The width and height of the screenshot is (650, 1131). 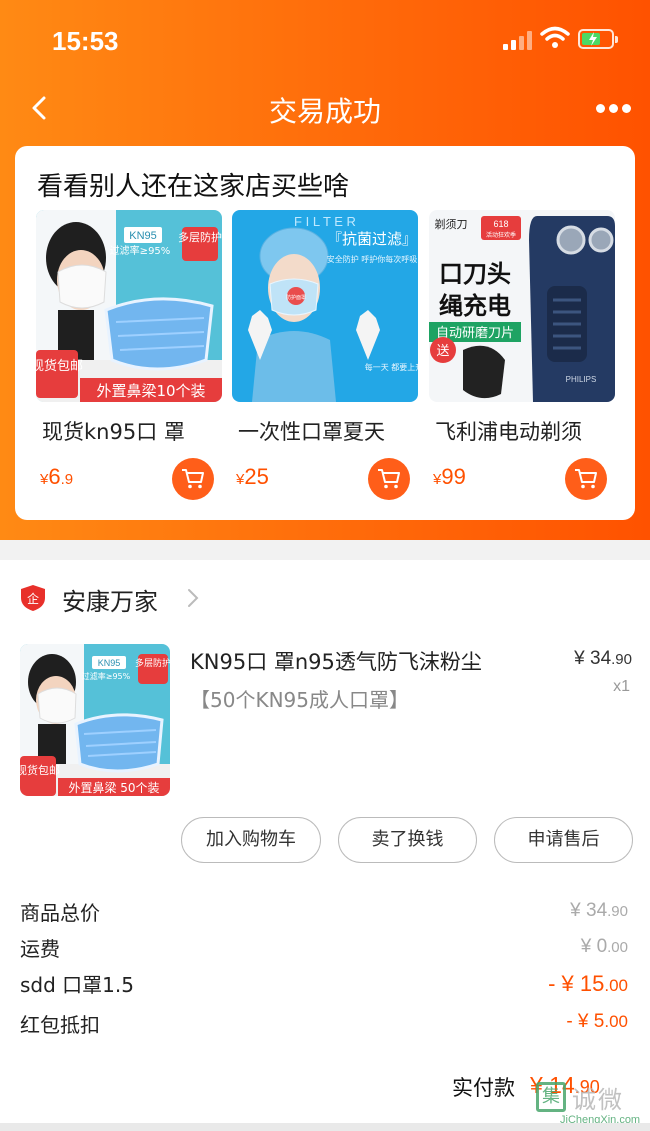 What do you see at coordinates (518, 40) in the screenshot?
I see `signal-icon` at bounding box center [518, 40].